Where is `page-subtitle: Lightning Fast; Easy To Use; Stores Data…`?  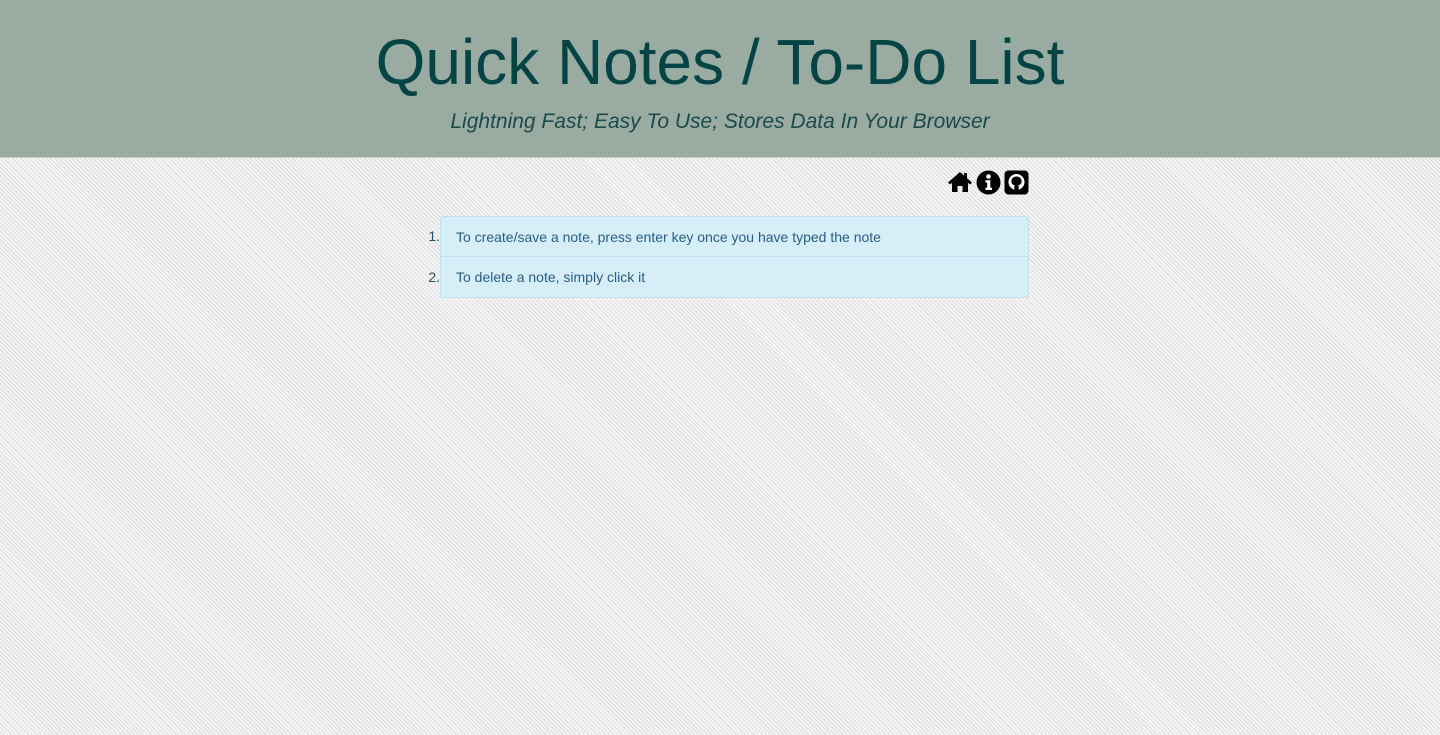
page-subtitle: Lightning Fast; Easy To Use; Stores Data… is located at coordinates (720, 121).